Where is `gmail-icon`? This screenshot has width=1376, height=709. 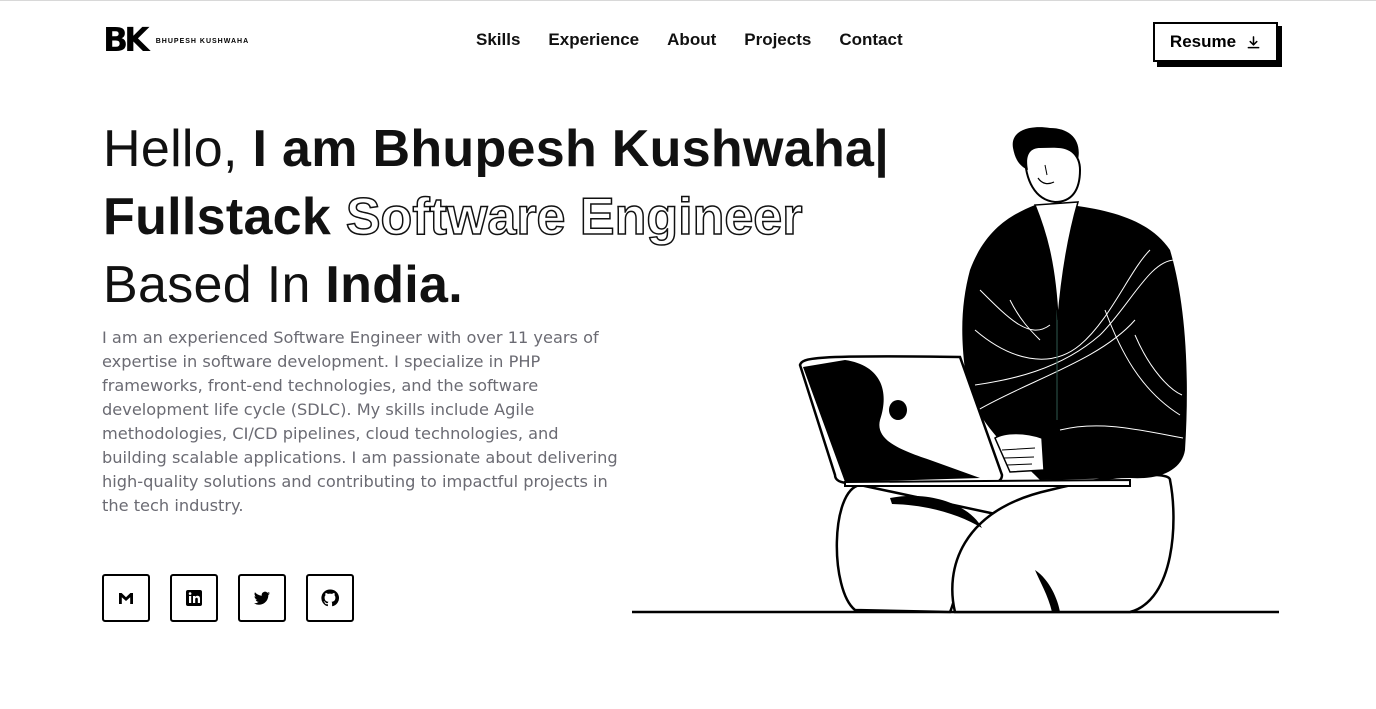
gmail-icon is located at coordinates (126, 598).